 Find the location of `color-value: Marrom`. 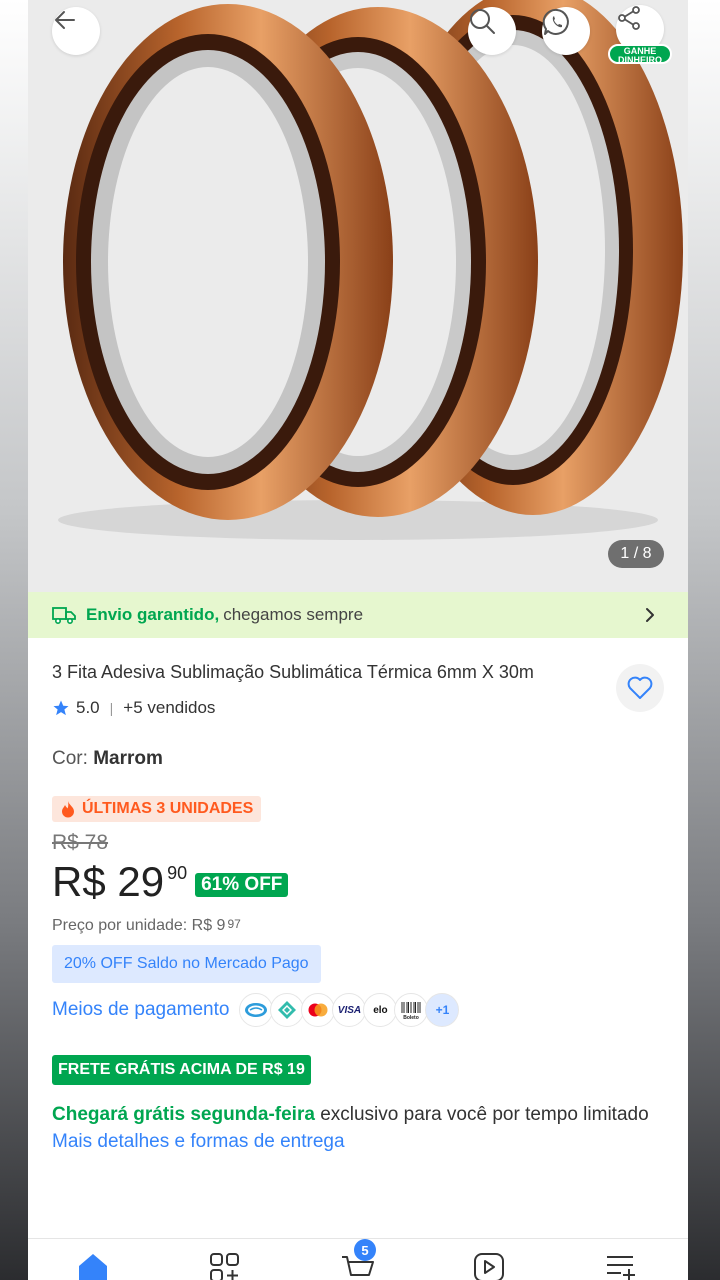

color-value: Marrom is located at coordinates (128, 758).